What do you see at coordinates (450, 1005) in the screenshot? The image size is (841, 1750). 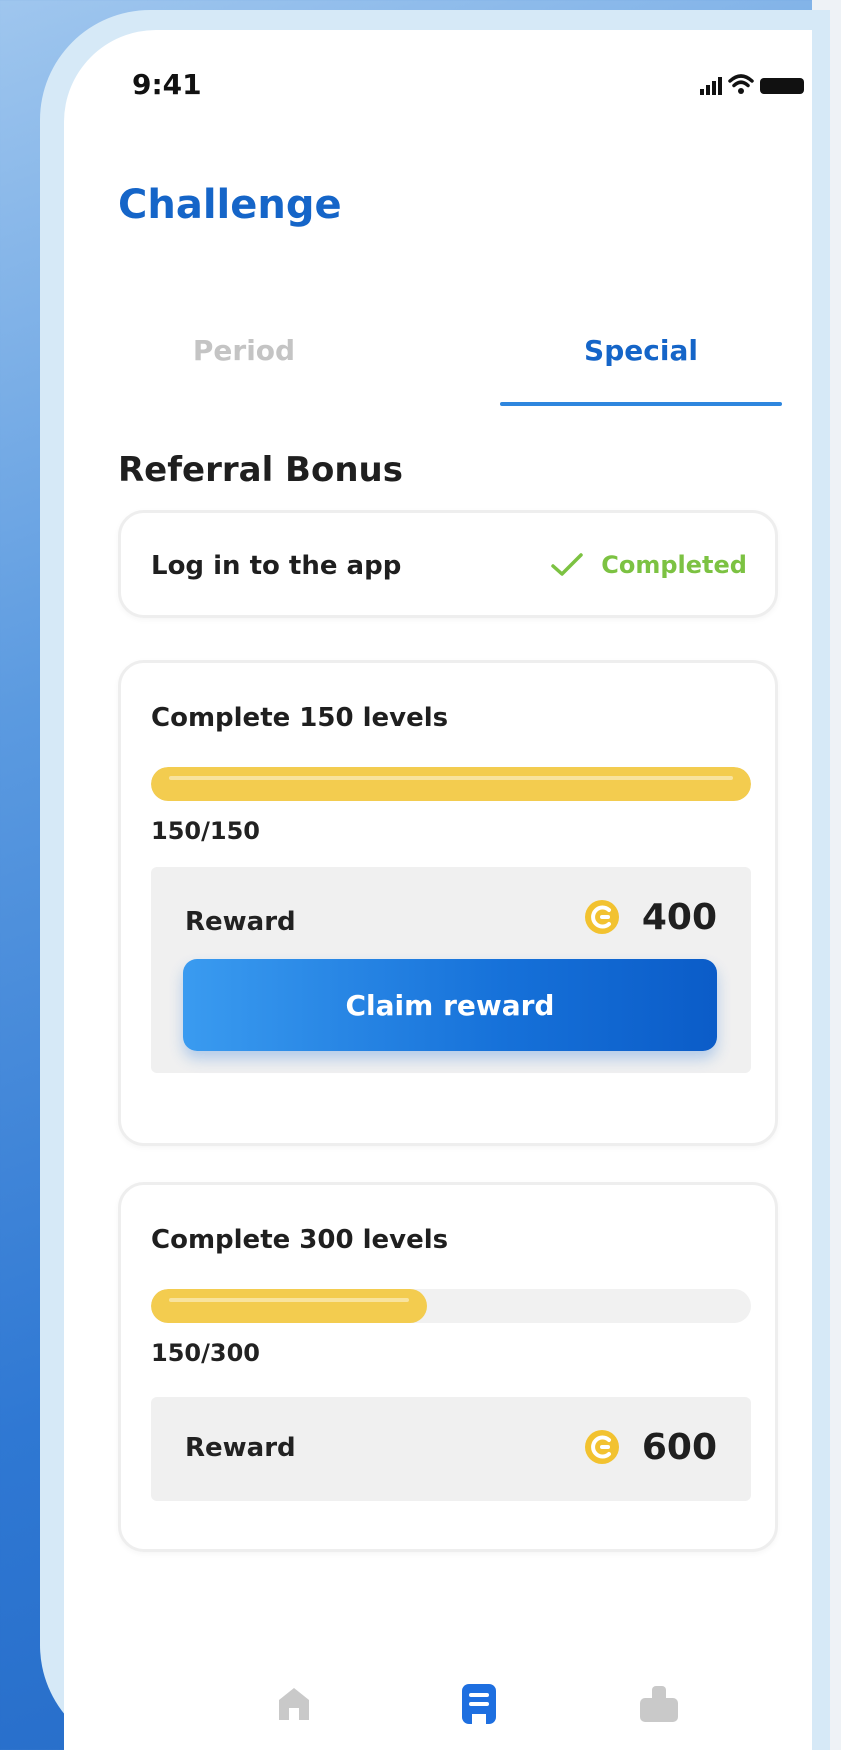 I see `claim-reward-button: Claim reward` at bounding box center [450, 1005].